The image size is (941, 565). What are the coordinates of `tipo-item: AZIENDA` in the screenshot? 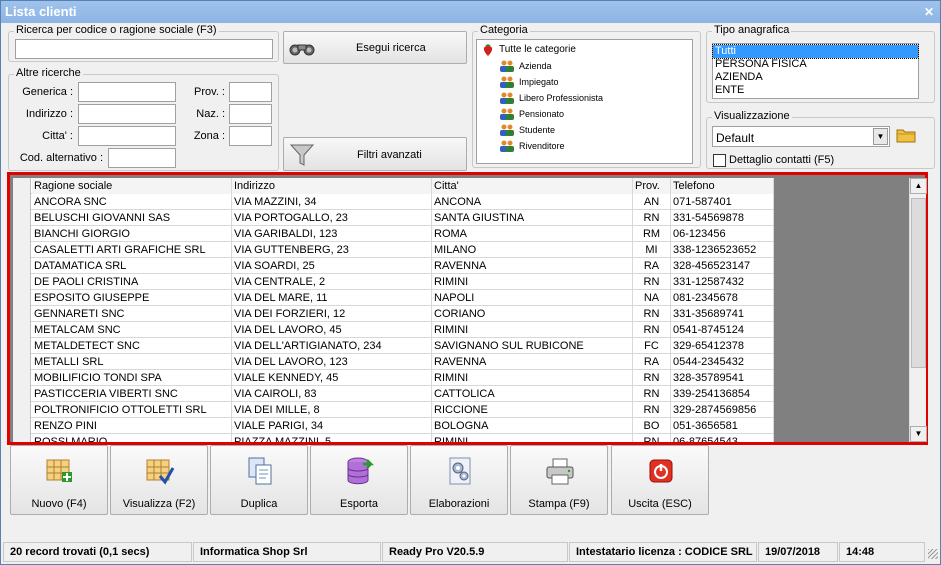 It's located at (815, 77).